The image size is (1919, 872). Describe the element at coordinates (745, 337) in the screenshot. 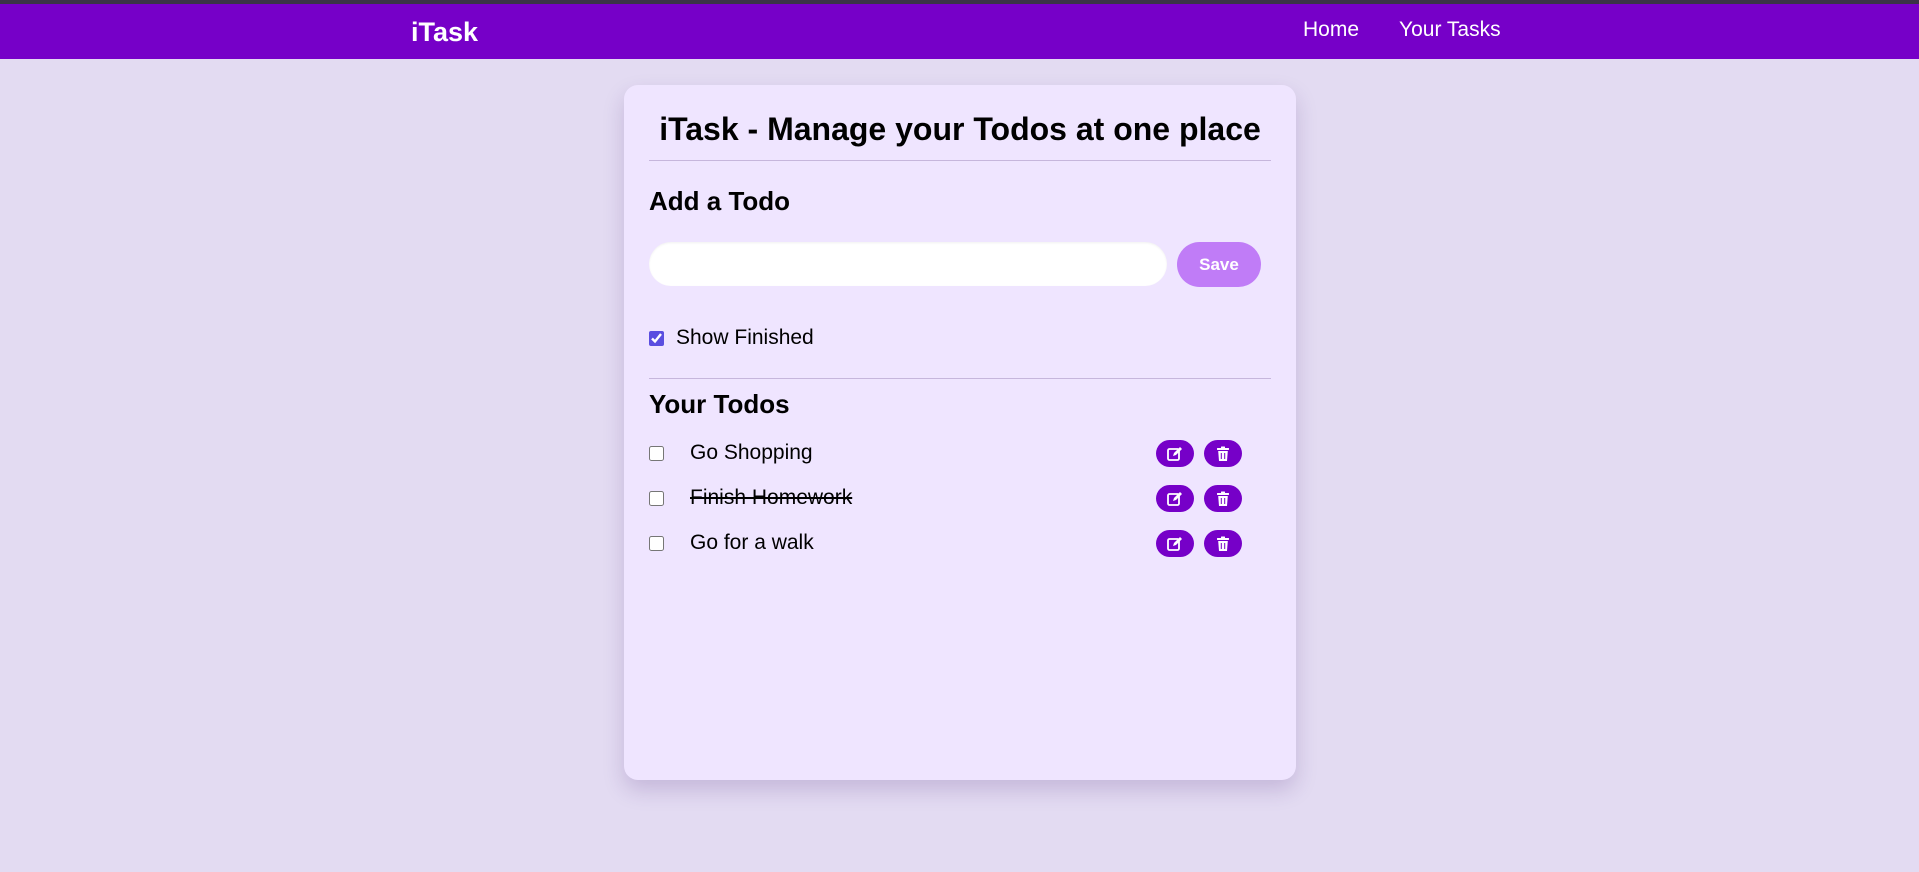

I see `show-finished-label: Show Finished` at that location.